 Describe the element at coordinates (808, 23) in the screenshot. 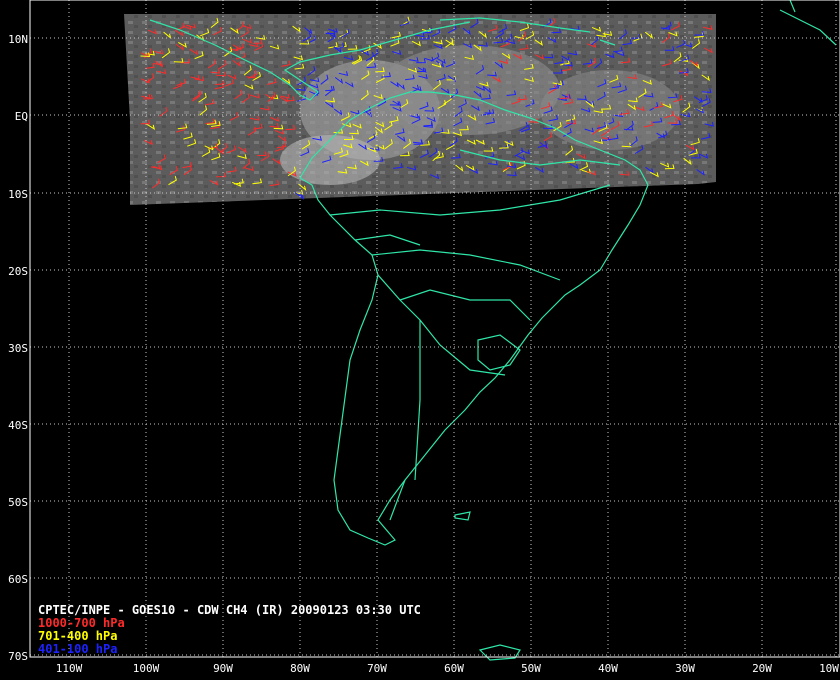

I see `north-america-coast` at that location.